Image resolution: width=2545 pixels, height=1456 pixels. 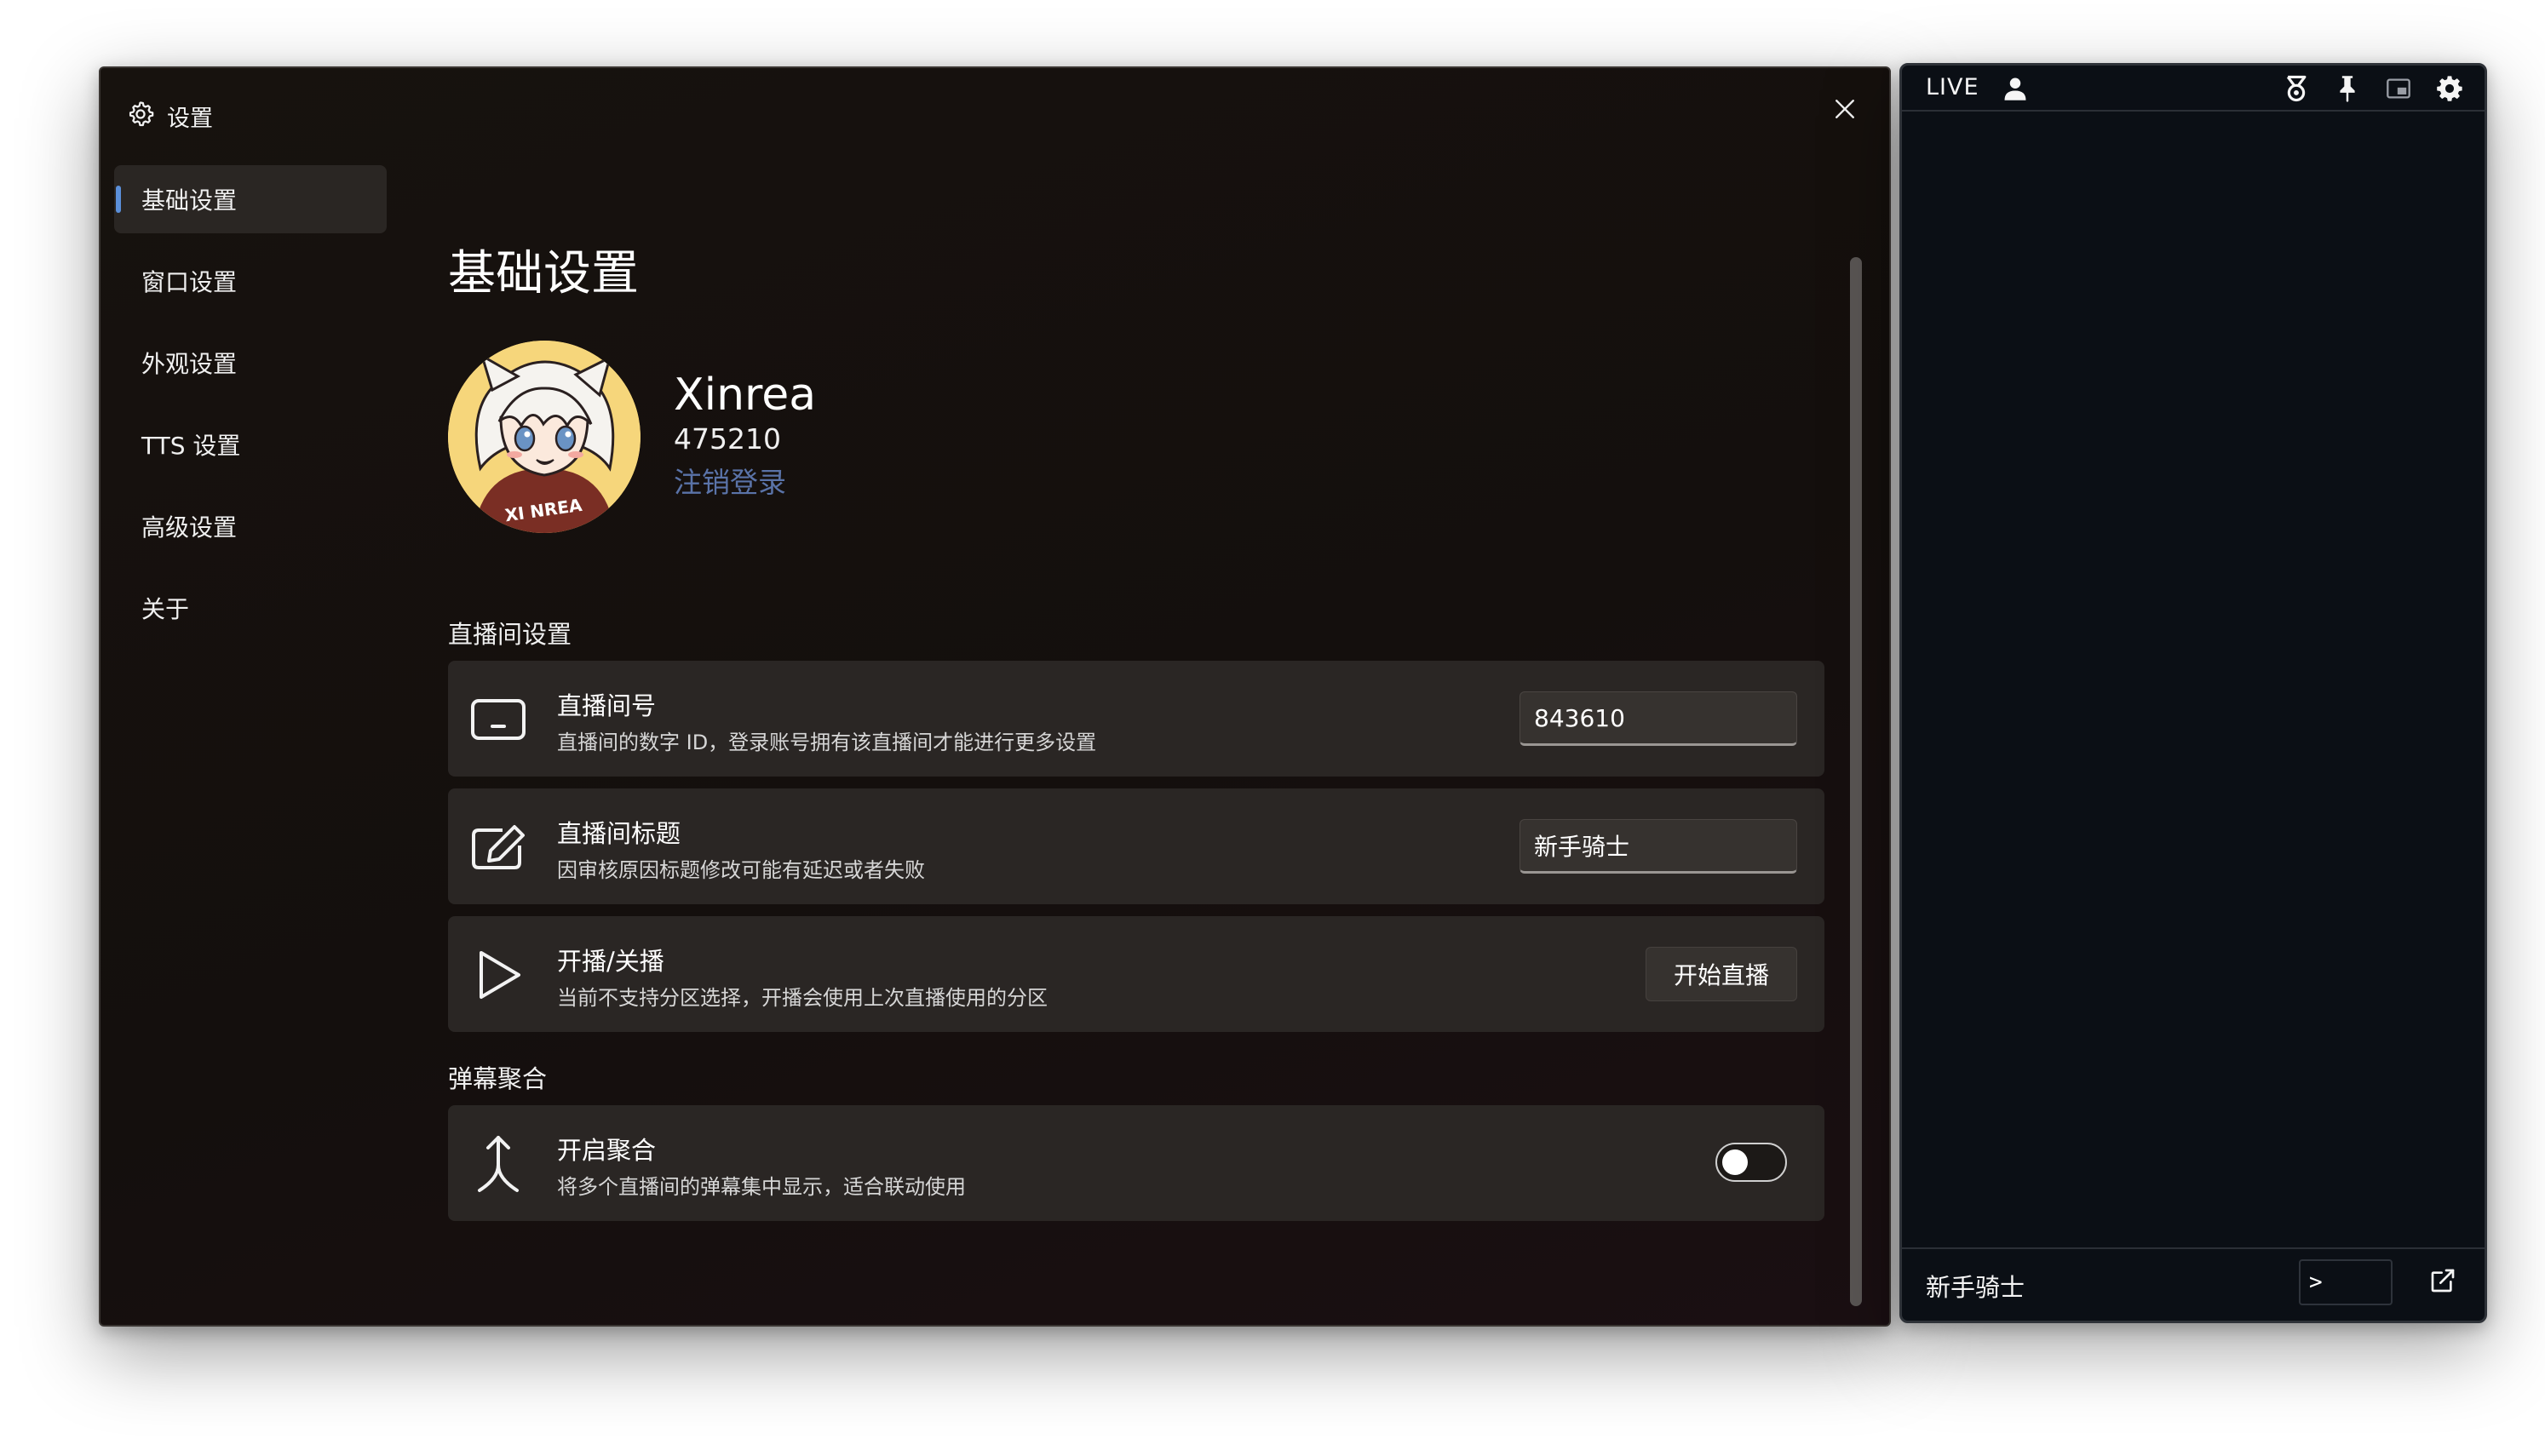 I want to click on room-title-input, so click(x=1659, y=846).